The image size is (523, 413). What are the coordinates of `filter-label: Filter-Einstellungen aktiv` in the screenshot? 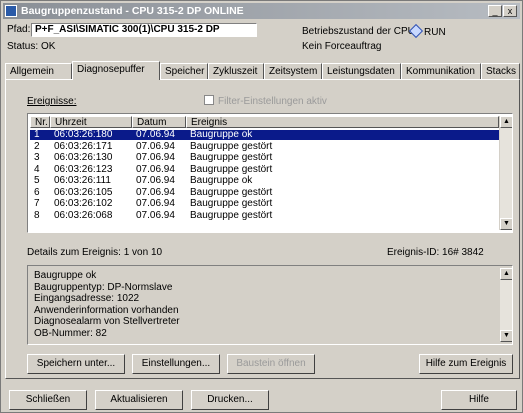 It's located at (272, 101).